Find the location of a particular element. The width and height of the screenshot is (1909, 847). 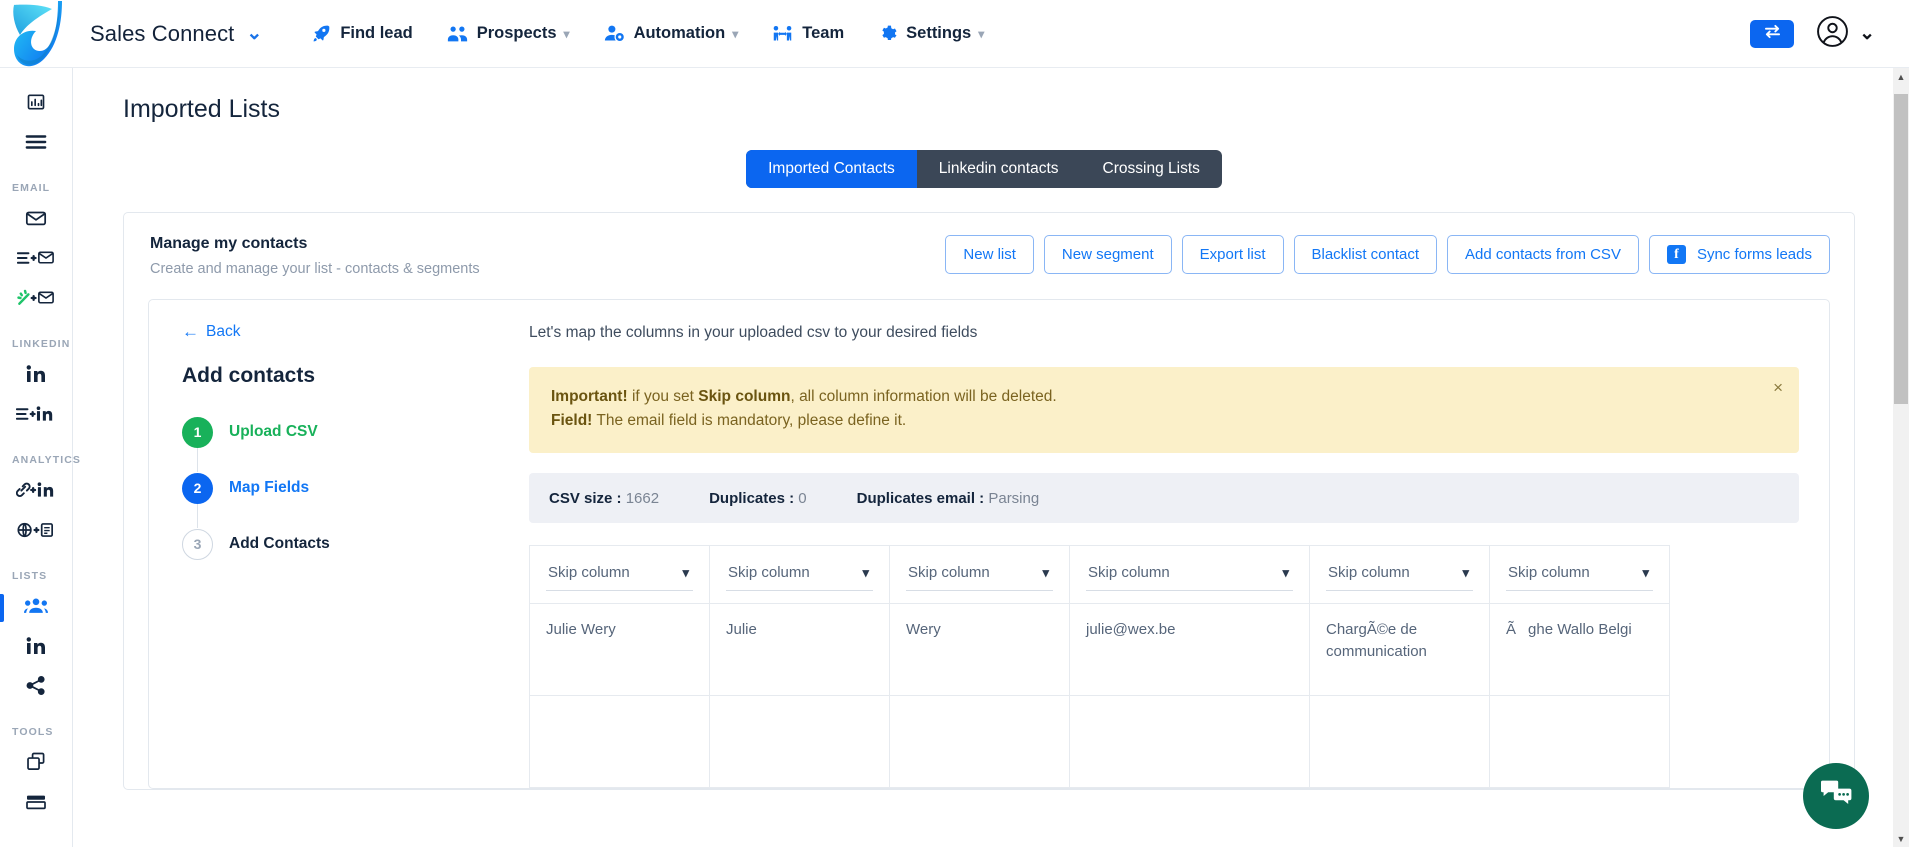

nav-item-find-lead: Find lead is located at coordinates (362, 33).